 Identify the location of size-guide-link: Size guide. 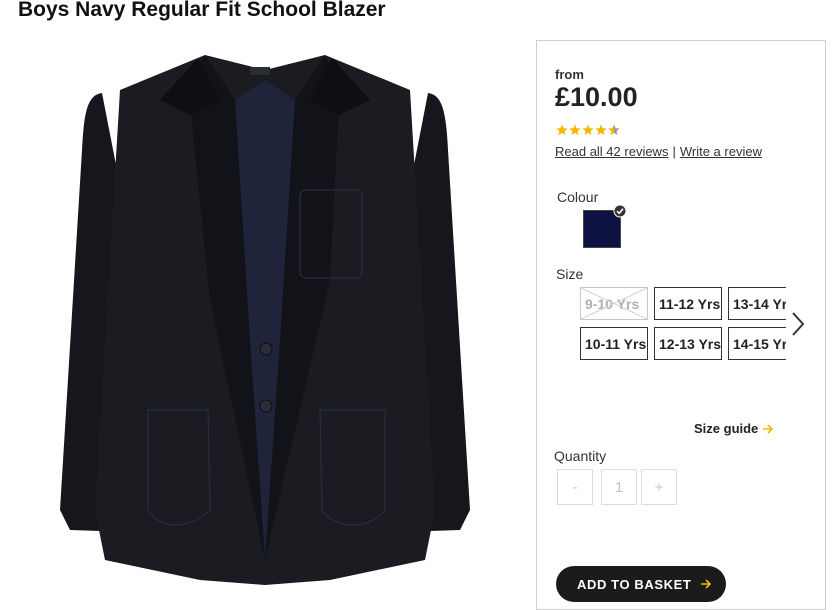
(734, 428).